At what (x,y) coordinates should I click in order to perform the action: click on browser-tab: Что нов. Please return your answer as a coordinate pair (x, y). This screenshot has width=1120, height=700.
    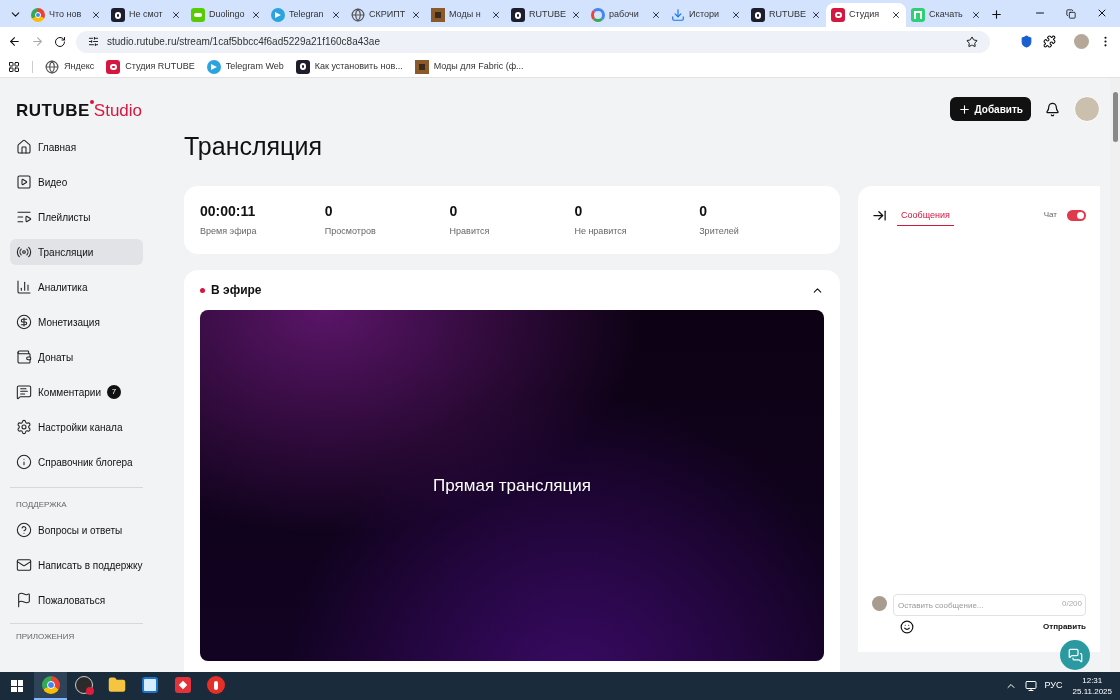
    Looking at the image, I should click on (66, 15).